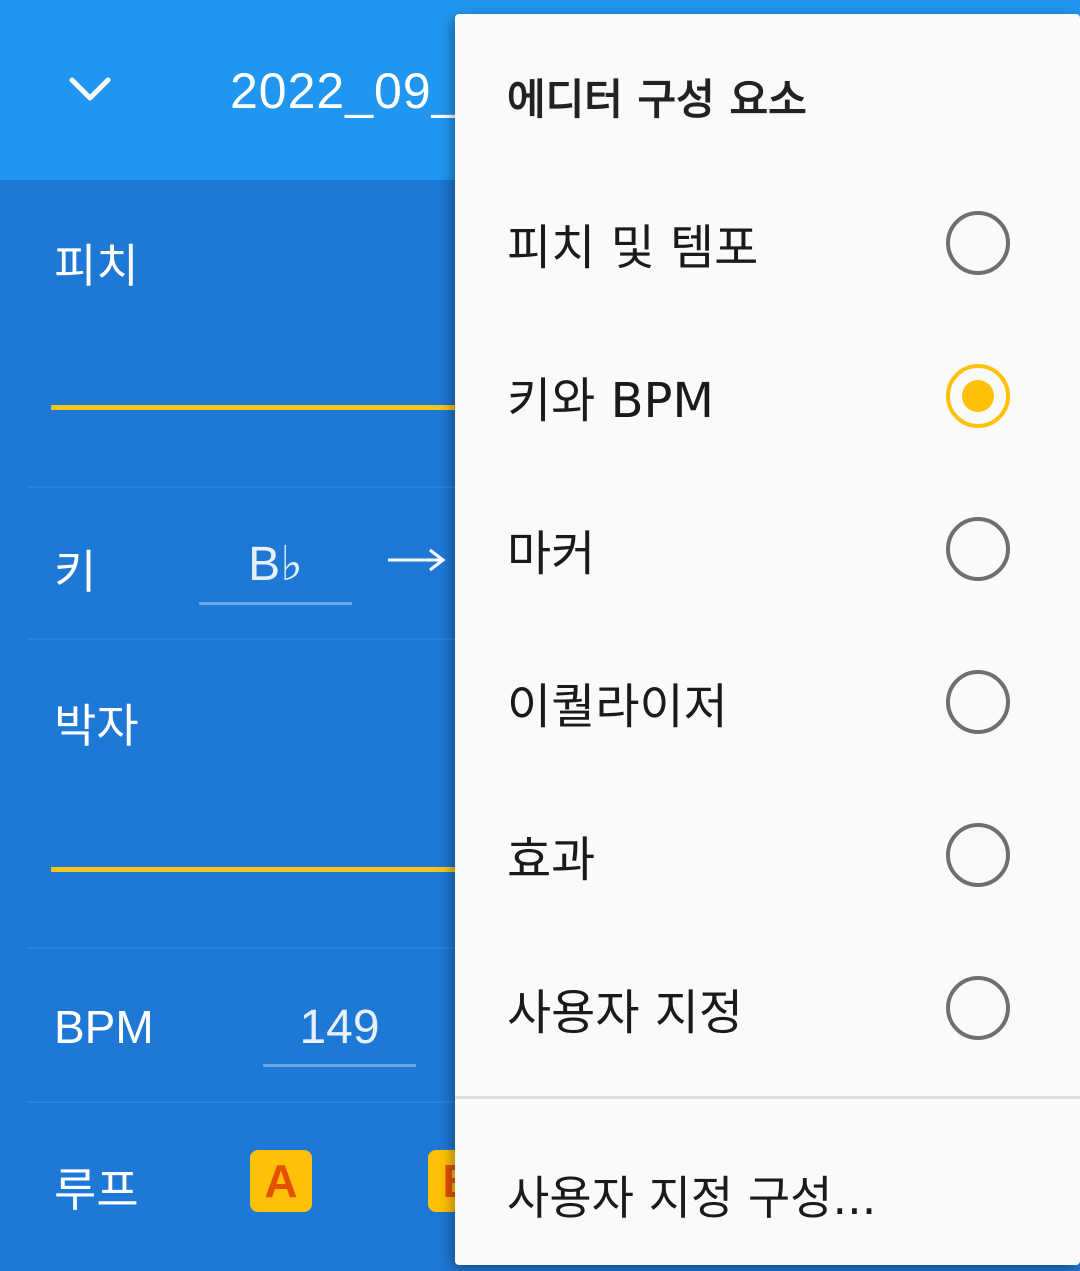  What do you see at coordinates (96, 726) in the screenshot?
I see `time-signature-label: 박자` at bounding box center [96, 726].